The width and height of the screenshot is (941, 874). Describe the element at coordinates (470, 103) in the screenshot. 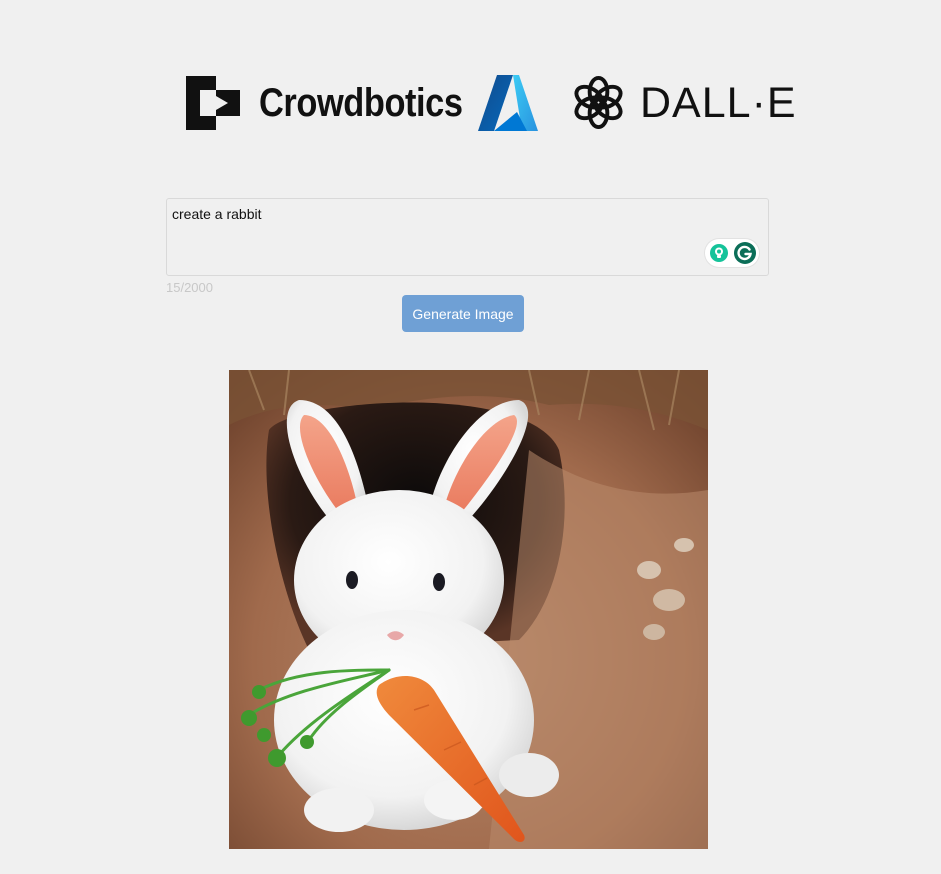

I see `logo-bar: Crowdbotics DALL·E` at that location.